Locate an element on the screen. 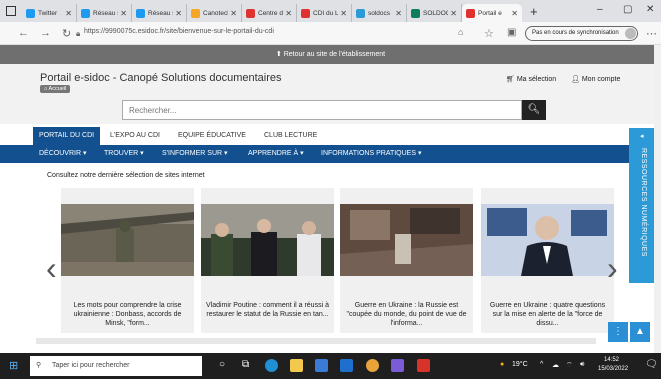 Image resolution: width=661 pixels, height=379 pixels. network-icon: ☁ is located at coordinates (555, 365).